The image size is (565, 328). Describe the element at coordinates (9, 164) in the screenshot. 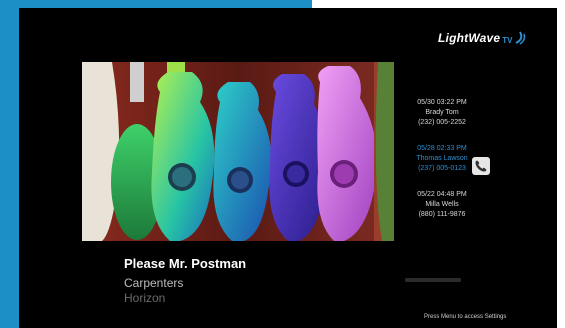

I see `left-accent-bar` at that location.